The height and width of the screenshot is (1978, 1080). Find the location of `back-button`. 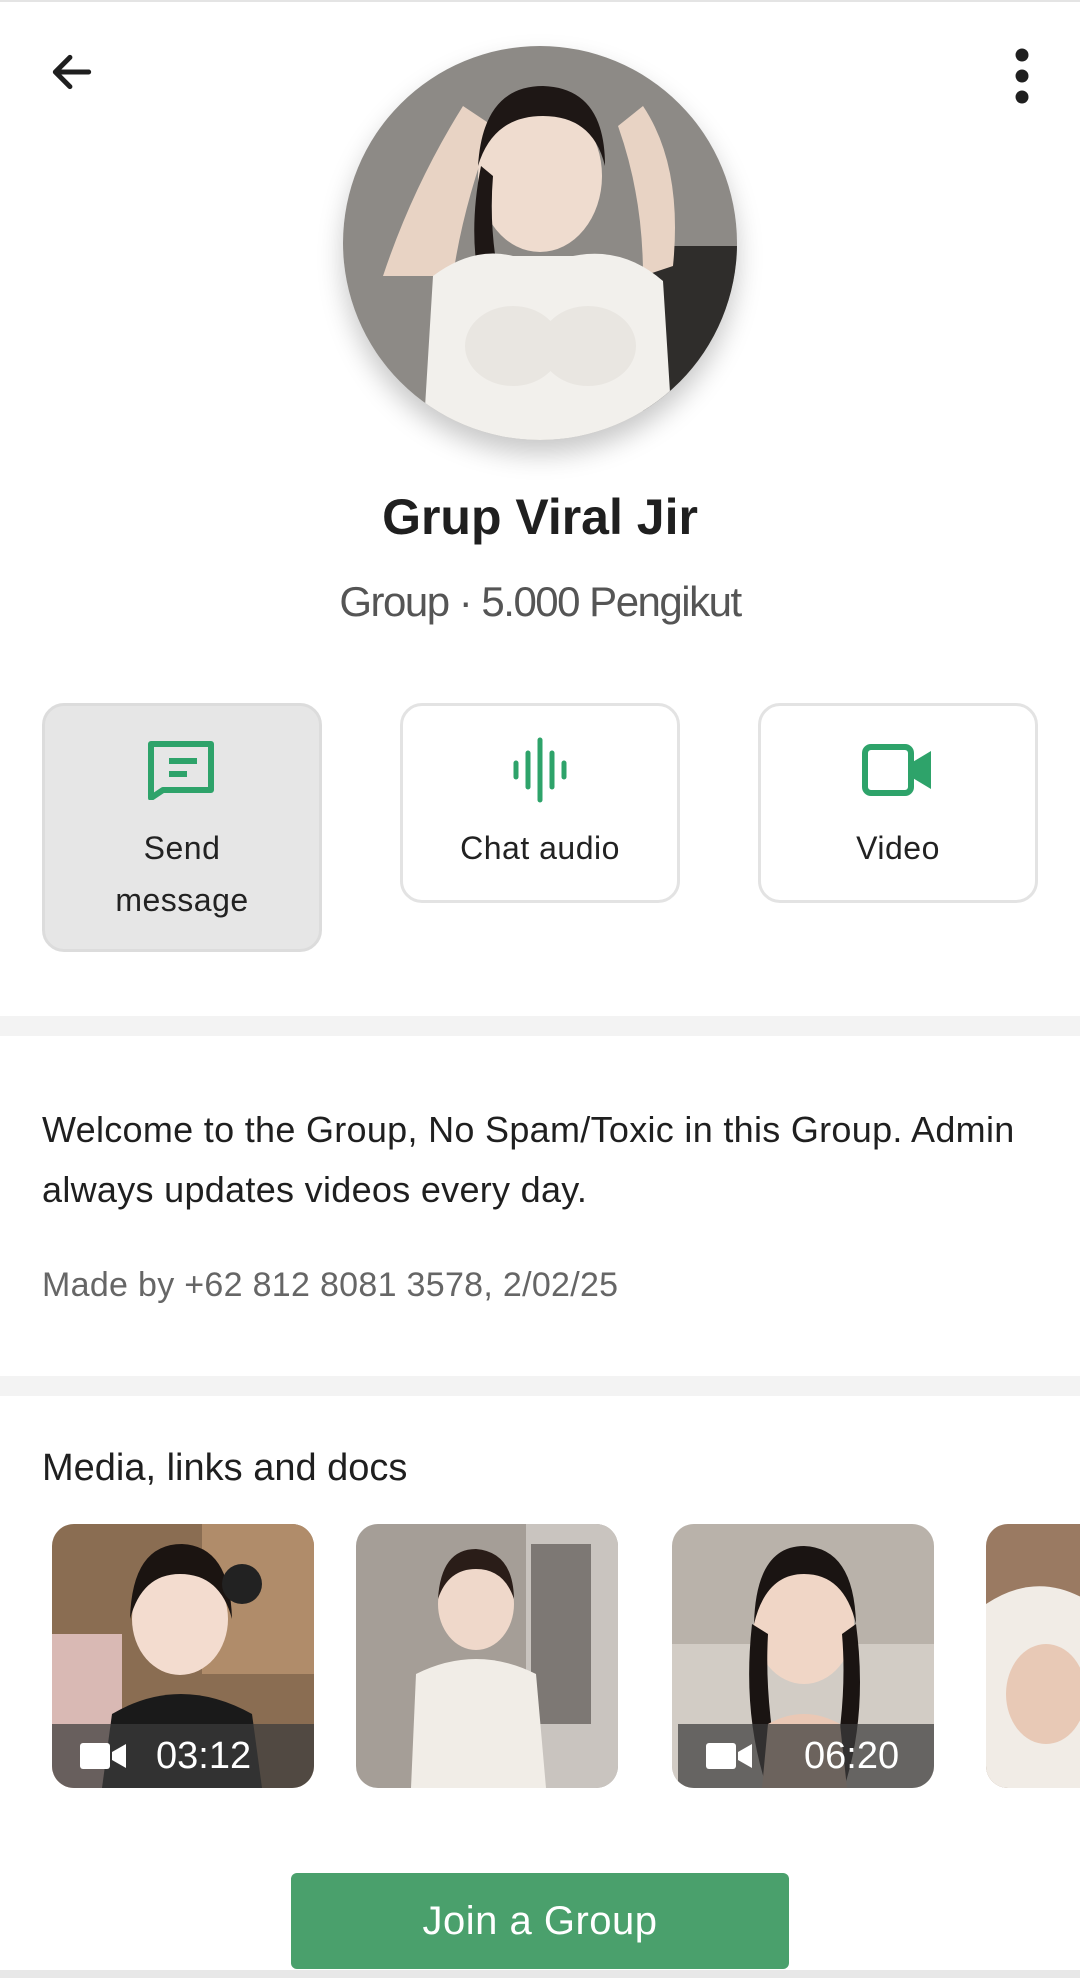

back-button is located at coordinates (72, 72).